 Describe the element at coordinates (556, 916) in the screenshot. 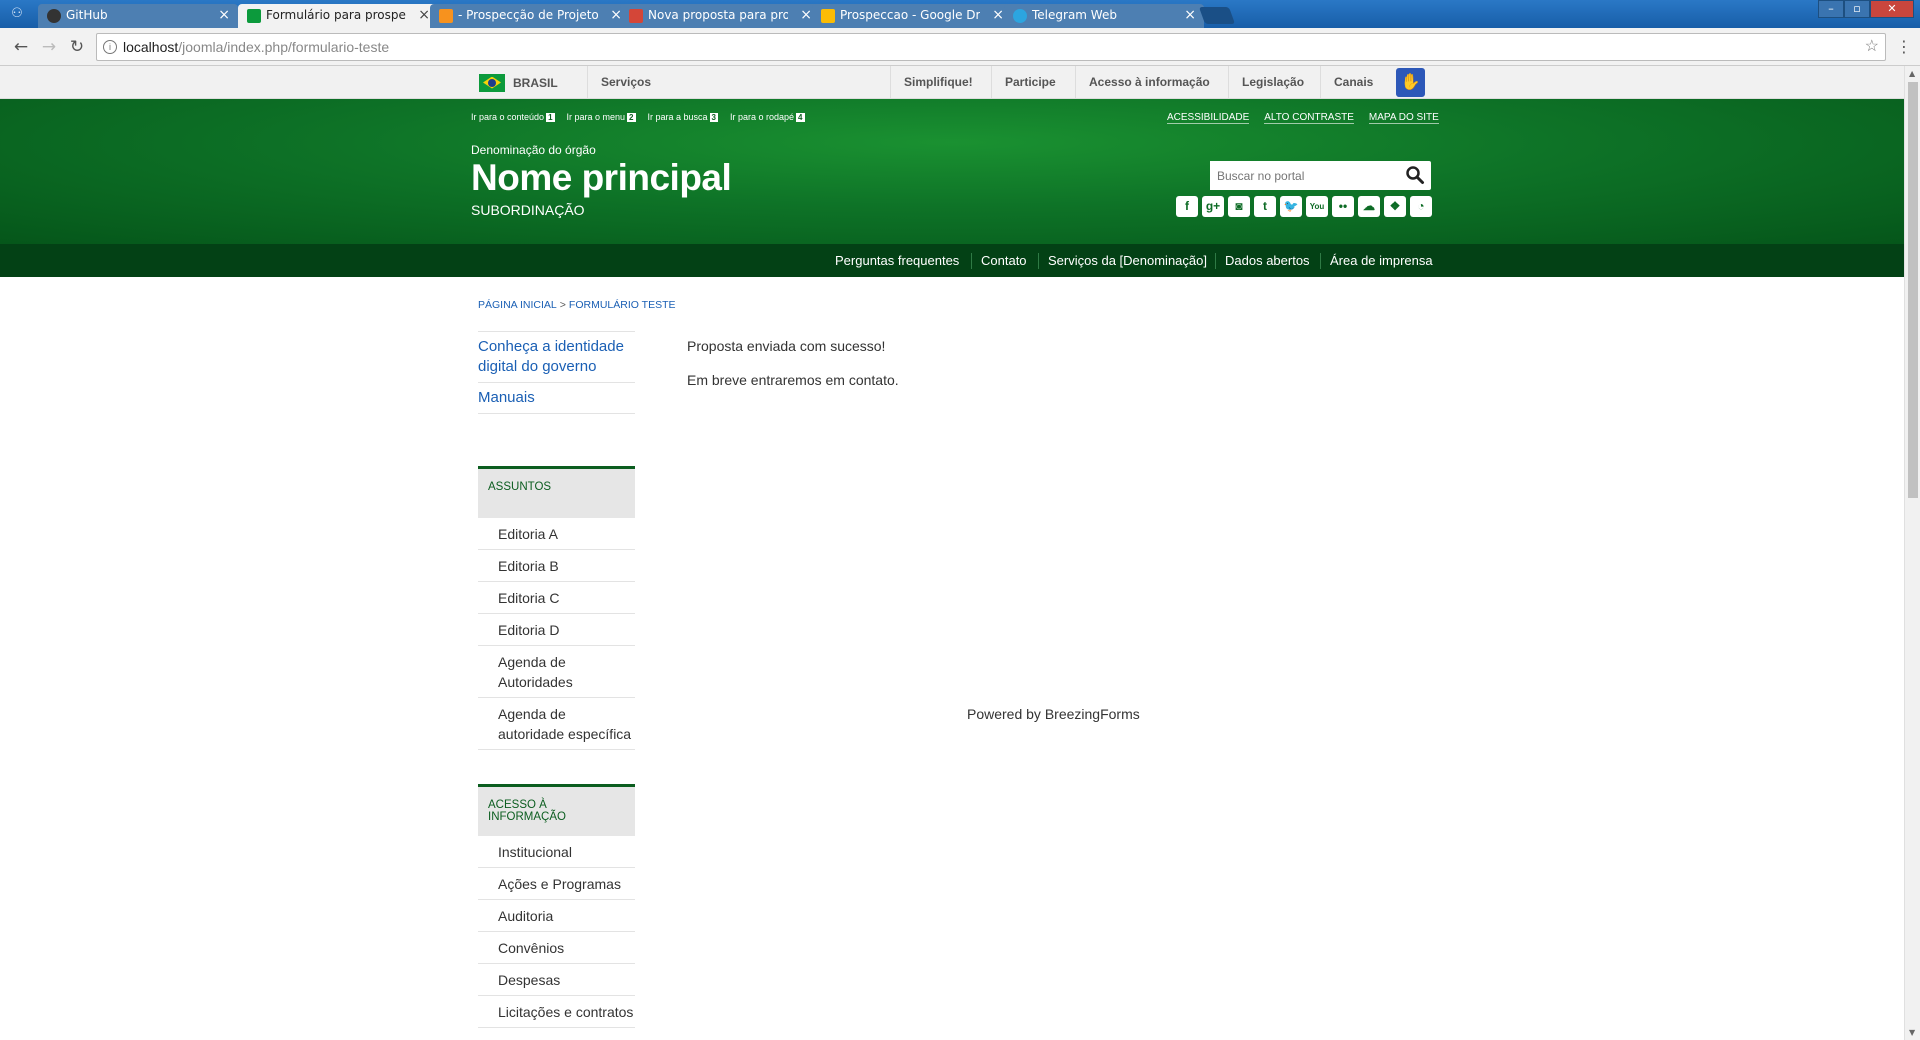

I see `sidebar-item-auditoria: Auditoria` at that location.